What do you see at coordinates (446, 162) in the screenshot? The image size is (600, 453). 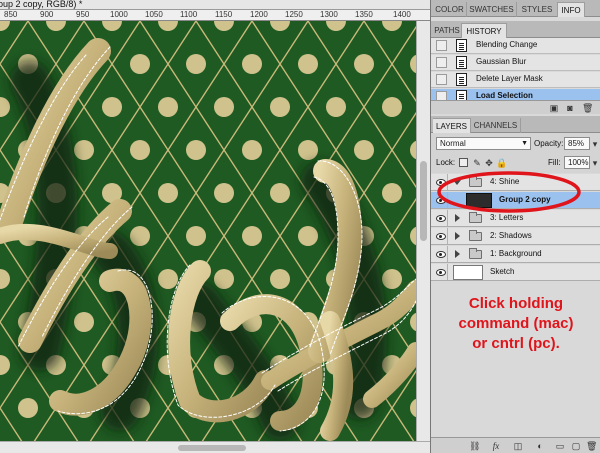 I see `lock-label: Lock:` at bounding box center [446, 162].